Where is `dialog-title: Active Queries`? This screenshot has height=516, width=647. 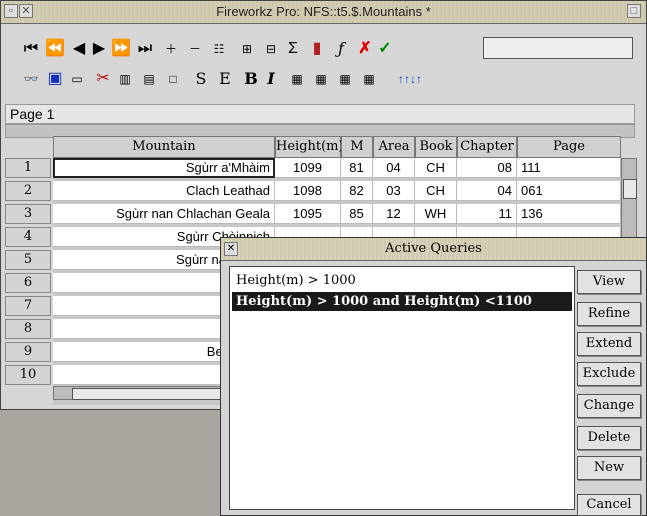 dialog-title: Active Queries is located at coordinates (433, 249).